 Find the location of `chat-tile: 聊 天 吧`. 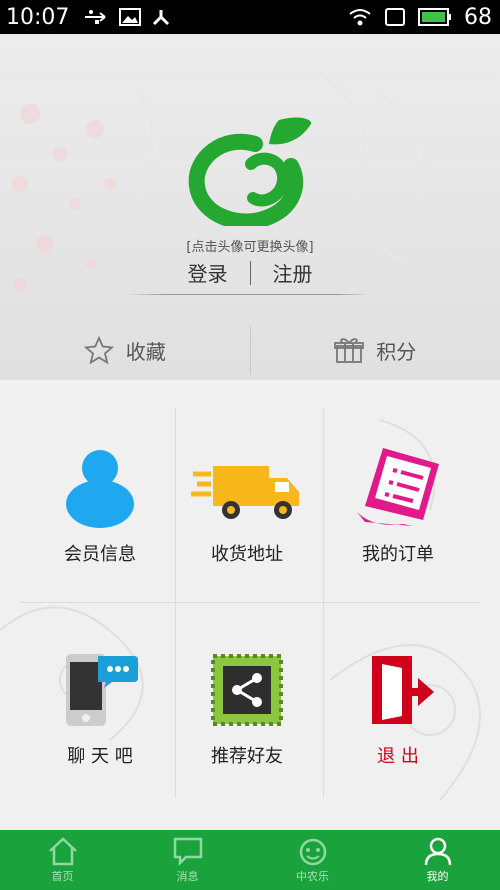

chat-tile: 聊 天 吧 is located at coordinates (100, 709).